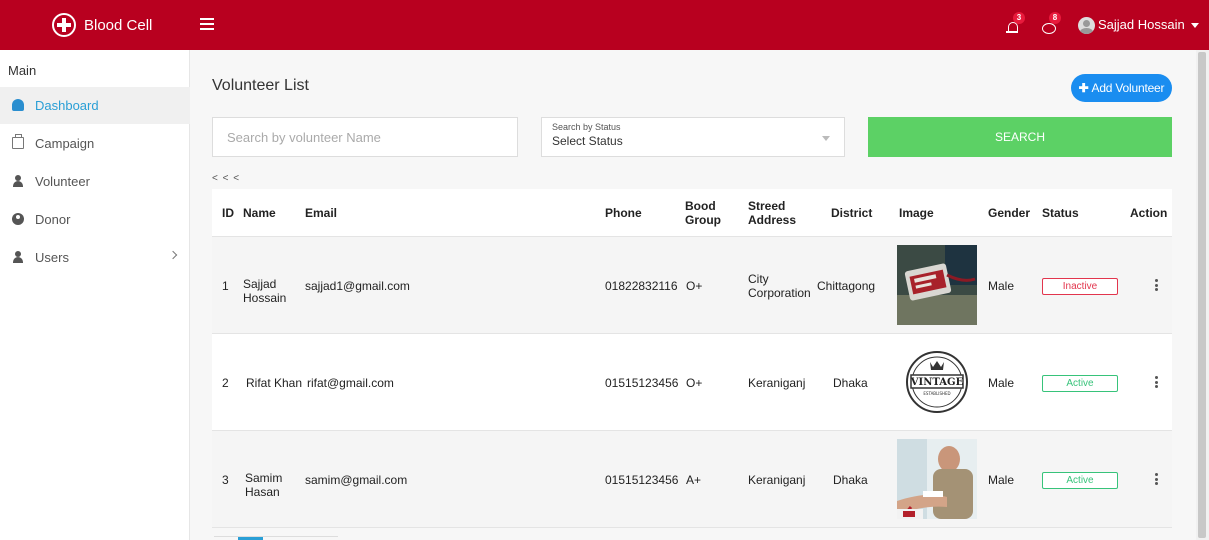 The height and width of the screenshot is (540, 1209). I want to click on col-gender: Gender, so click(1009, 213).